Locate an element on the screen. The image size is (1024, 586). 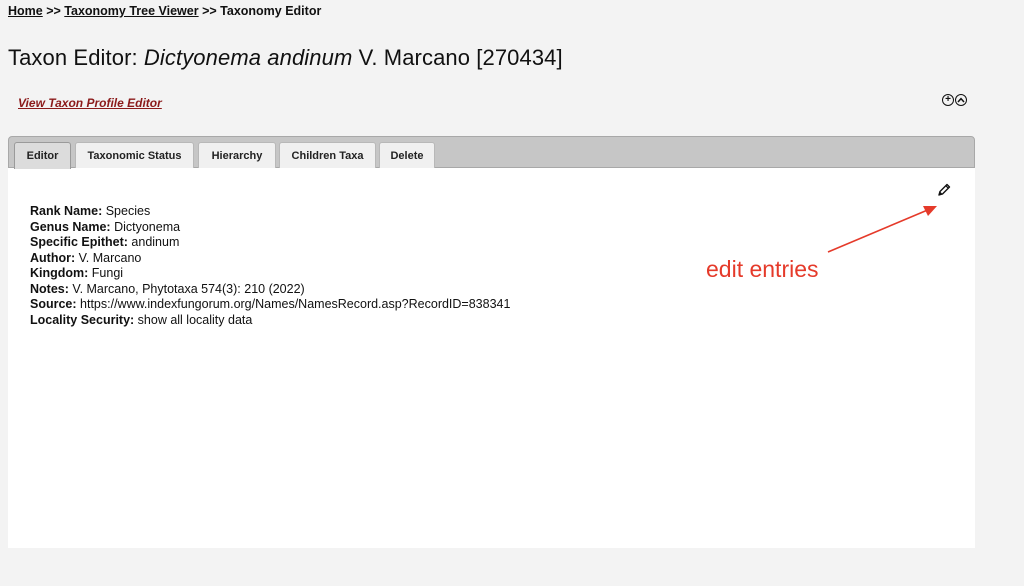
field-rank-name: Rank Name: Species is located at coordinates (270, 212).